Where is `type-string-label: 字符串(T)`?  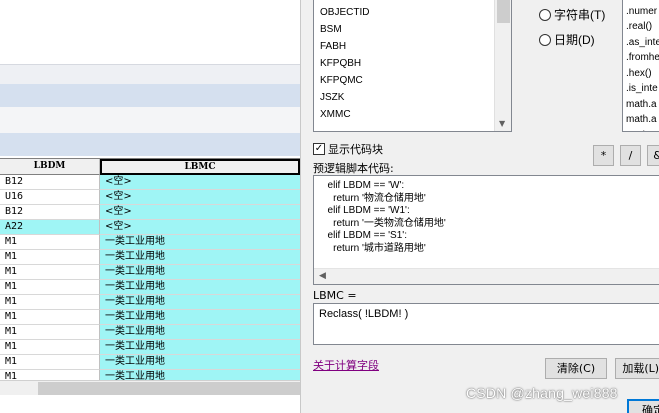
type-string-label: 字符串(T) is located at coordinates (580, 15).